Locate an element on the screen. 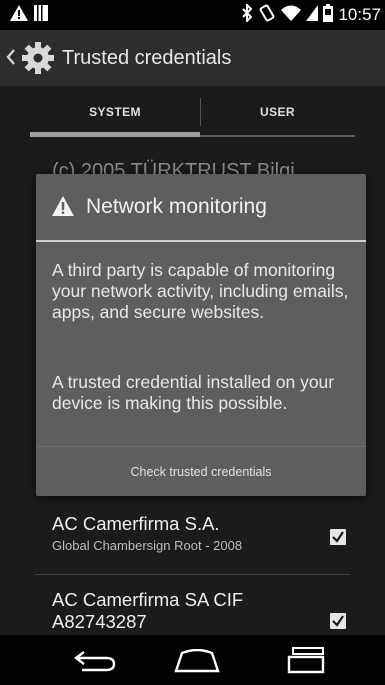  check-trusted-credentials-button: Check trusted credentials is located at coordinates (201, 471).